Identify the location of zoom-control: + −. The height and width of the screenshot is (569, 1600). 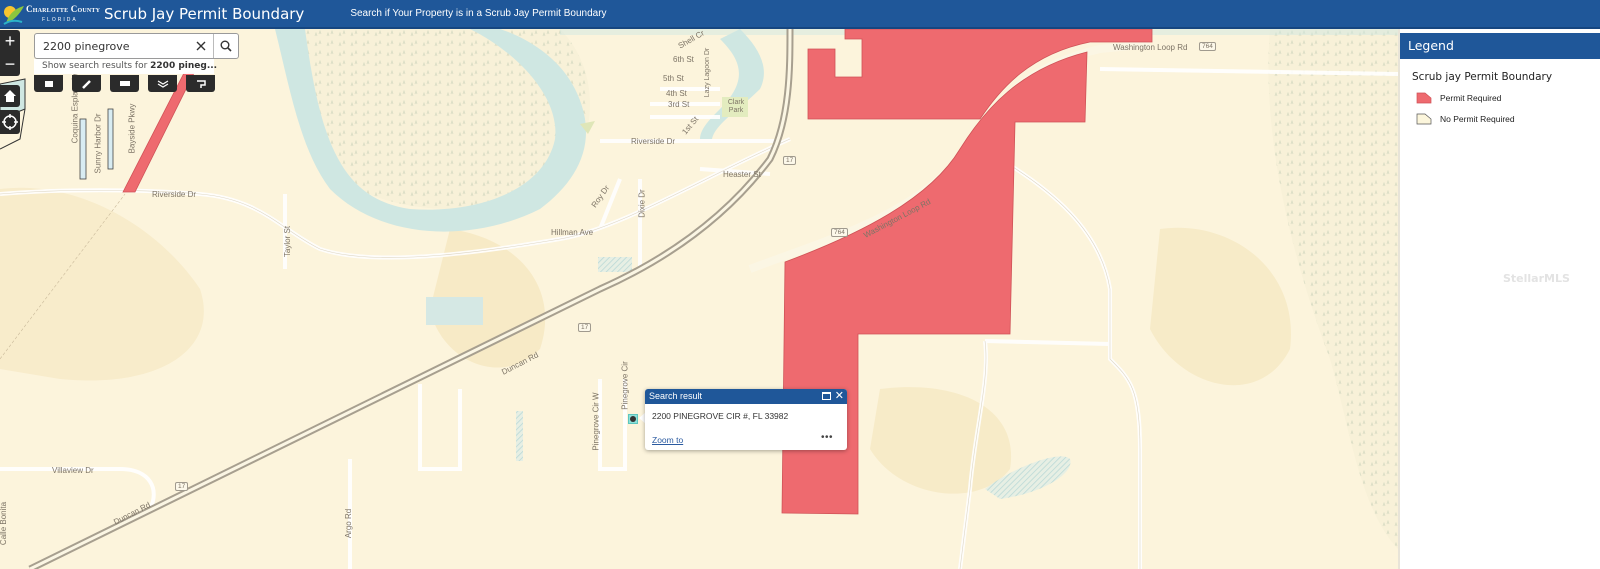
(10, 53).